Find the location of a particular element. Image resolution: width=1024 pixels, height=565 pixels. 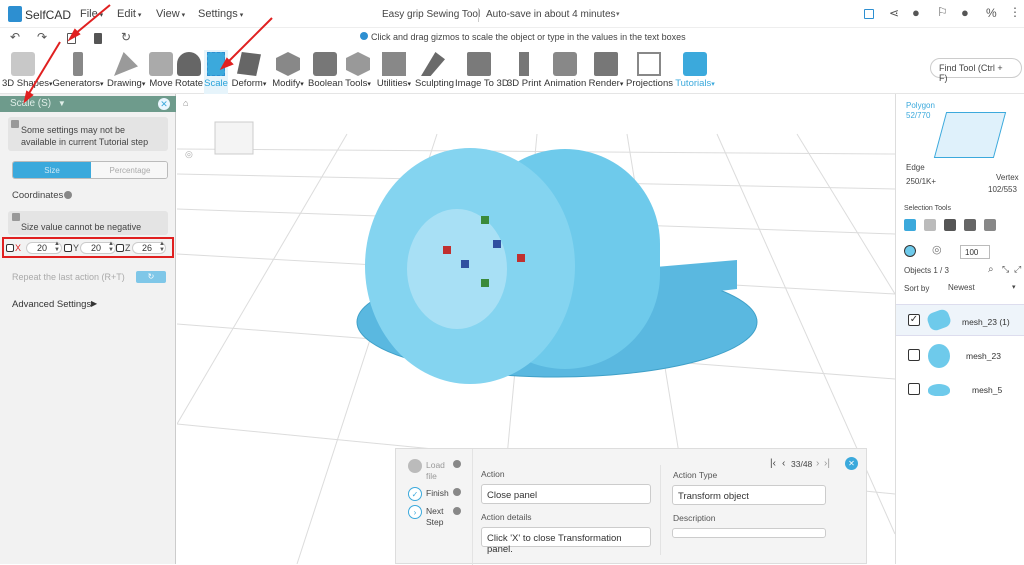

annotation-arrows is located at coordinates (148, 54).